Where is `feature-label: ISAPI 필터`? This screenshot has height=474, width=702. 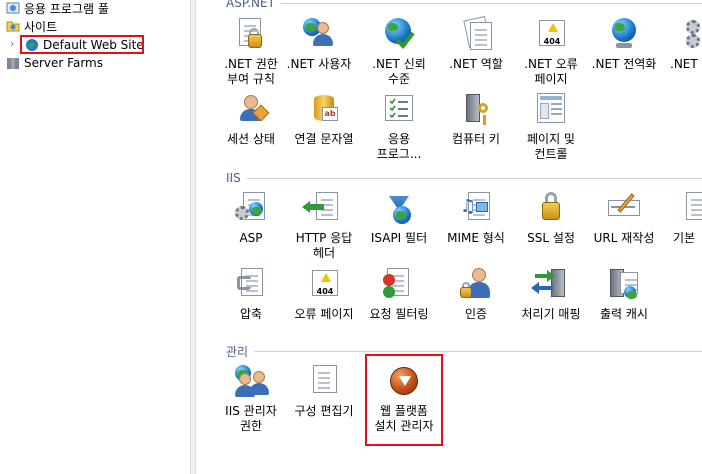 feature-label: ISAPI 필터 is located at coordinates (399, 238).